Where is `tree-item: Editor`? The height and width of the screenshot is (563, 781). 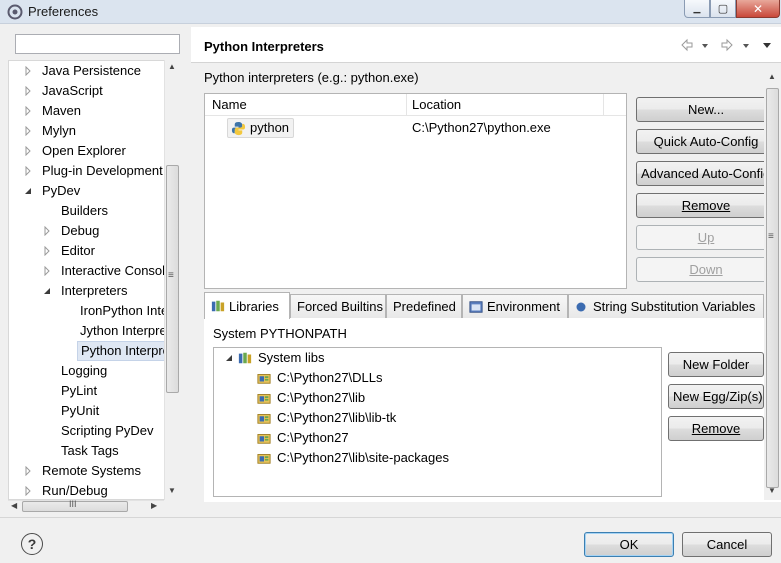 tree-item: Editor is located at coordinates (87, 251).